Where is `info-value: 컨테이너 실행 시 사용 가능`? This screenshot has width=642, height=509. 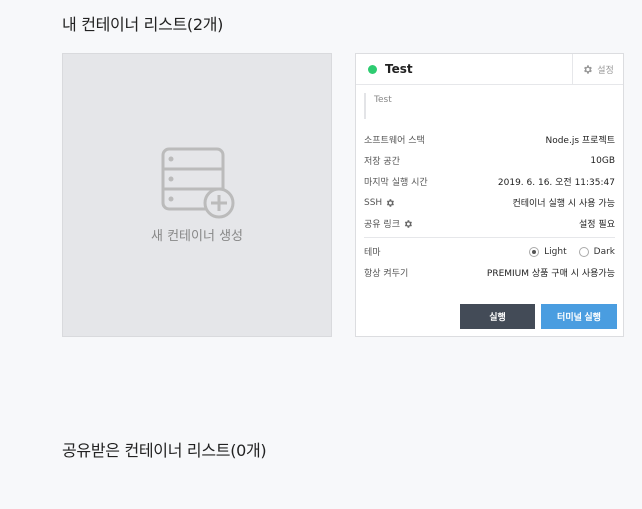 info-value: 컨테이너 실행 시 사용 가능 is located at coordinates (563, 204).